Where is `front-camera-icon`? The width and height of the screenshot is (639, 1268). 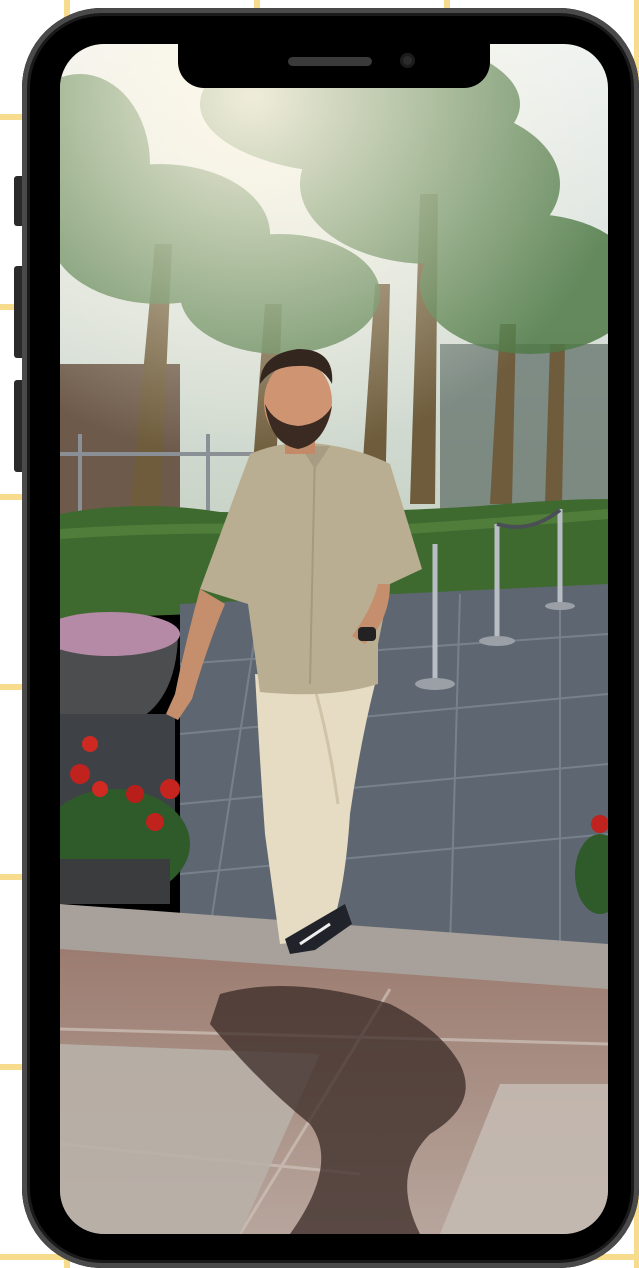 front-camera-icon is located at coordinates (407, 60).